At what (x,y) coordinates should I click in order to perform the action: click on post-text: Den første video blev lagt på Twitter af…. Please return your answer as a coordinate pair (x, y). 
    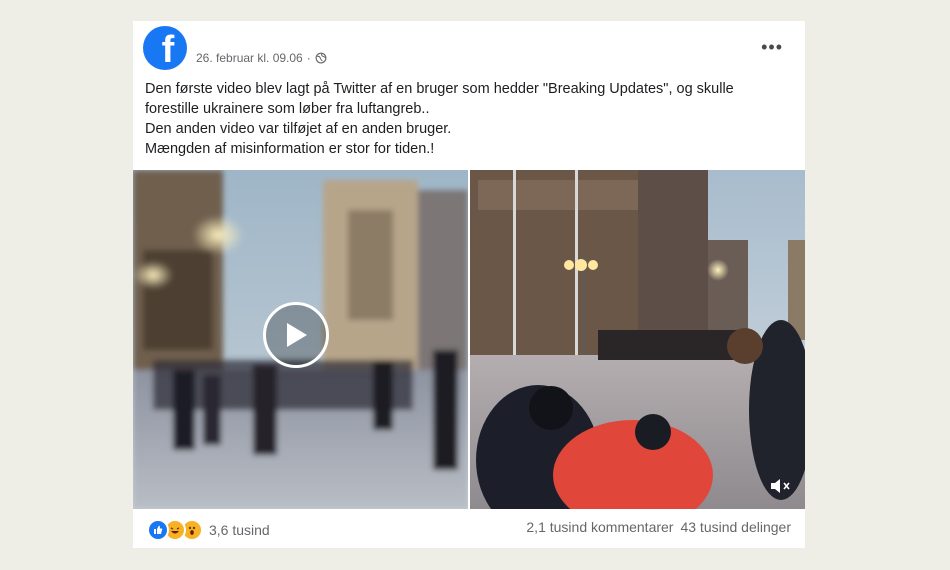
    Looking at the image, I should click on (465, 119).